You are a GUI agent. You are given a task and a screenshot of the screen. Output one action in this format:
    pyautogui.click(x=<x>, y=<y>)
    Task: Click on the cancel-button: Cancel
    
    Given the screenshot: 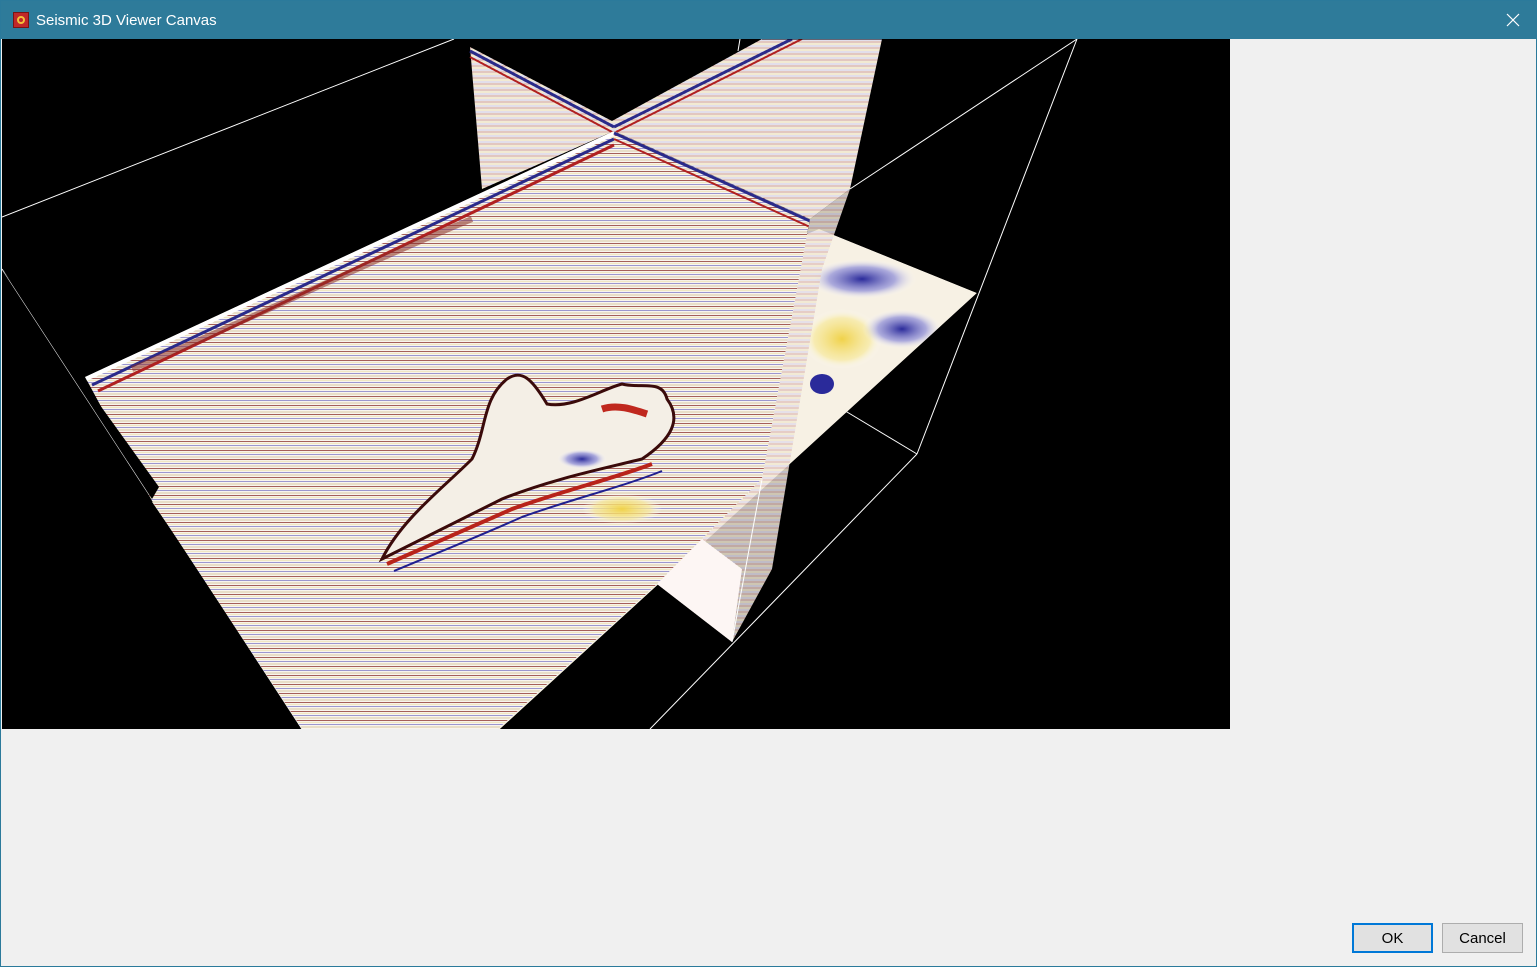 What is the action you would take?
    pyautogui.click(x=1482, y=938)
    